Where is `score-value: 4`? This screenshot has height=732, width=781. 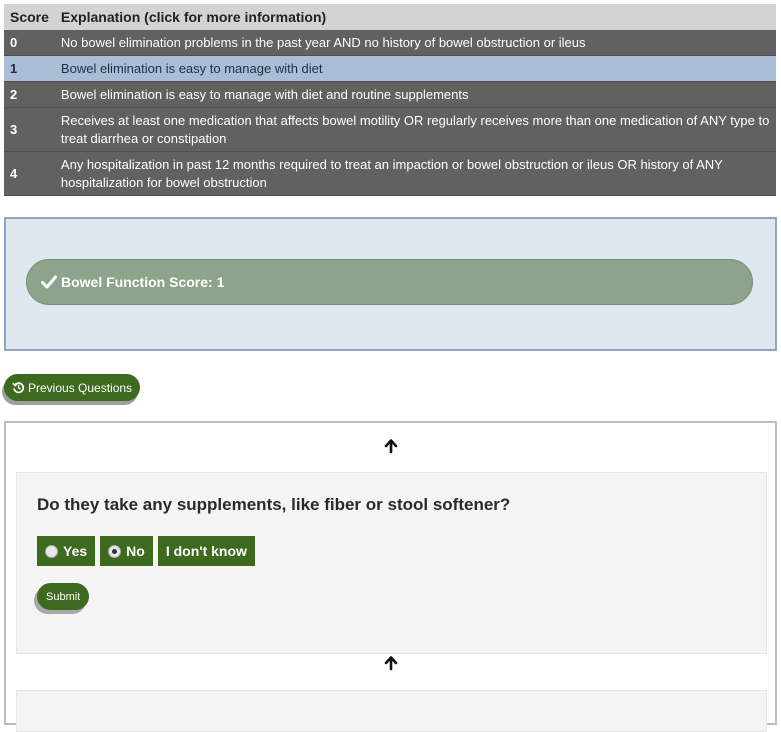 score-value: 4 is located at coordinates (29, 173).